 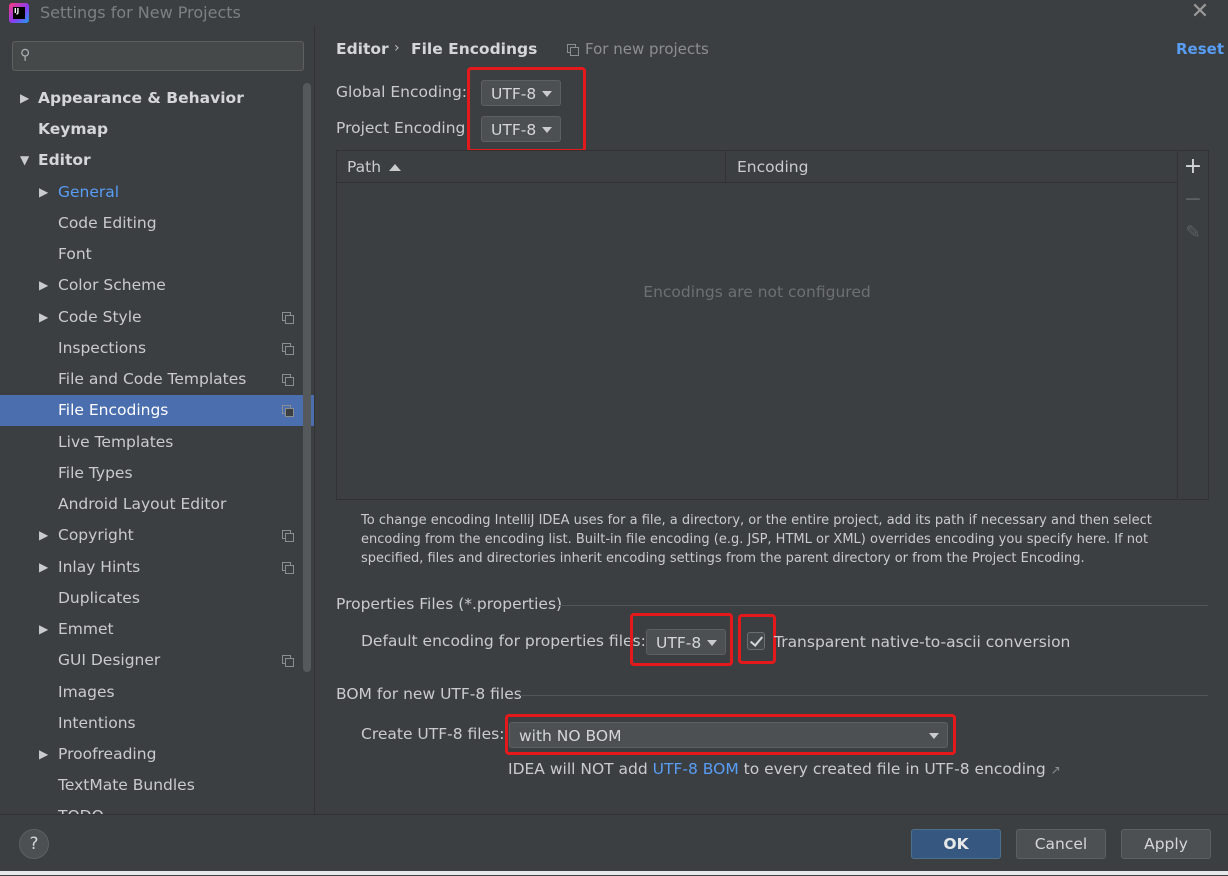 What do you see at coordinates (116, 442) in the screenshot?
I see `sidebar-item-label: Live Templates` at bounding box center [116, 442].